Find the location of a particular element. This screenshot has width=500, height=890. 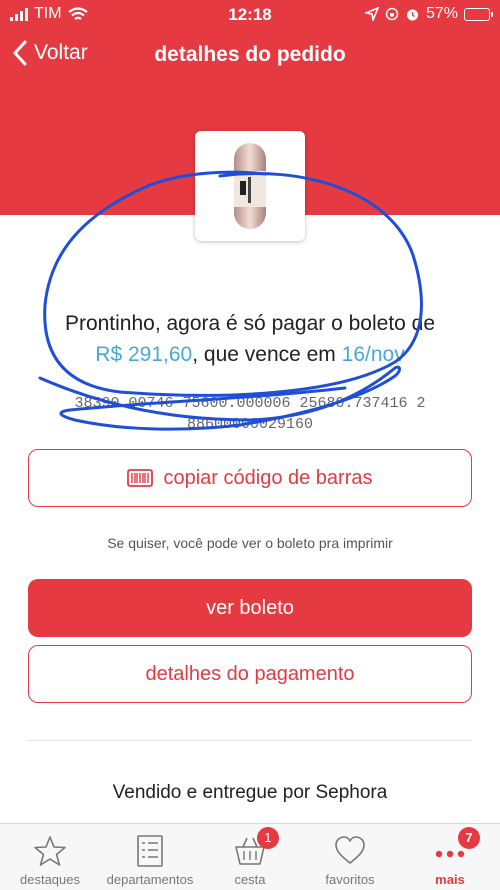

nav-bar: Voltar detalhes do pedido is located at coordinates (250, 56).